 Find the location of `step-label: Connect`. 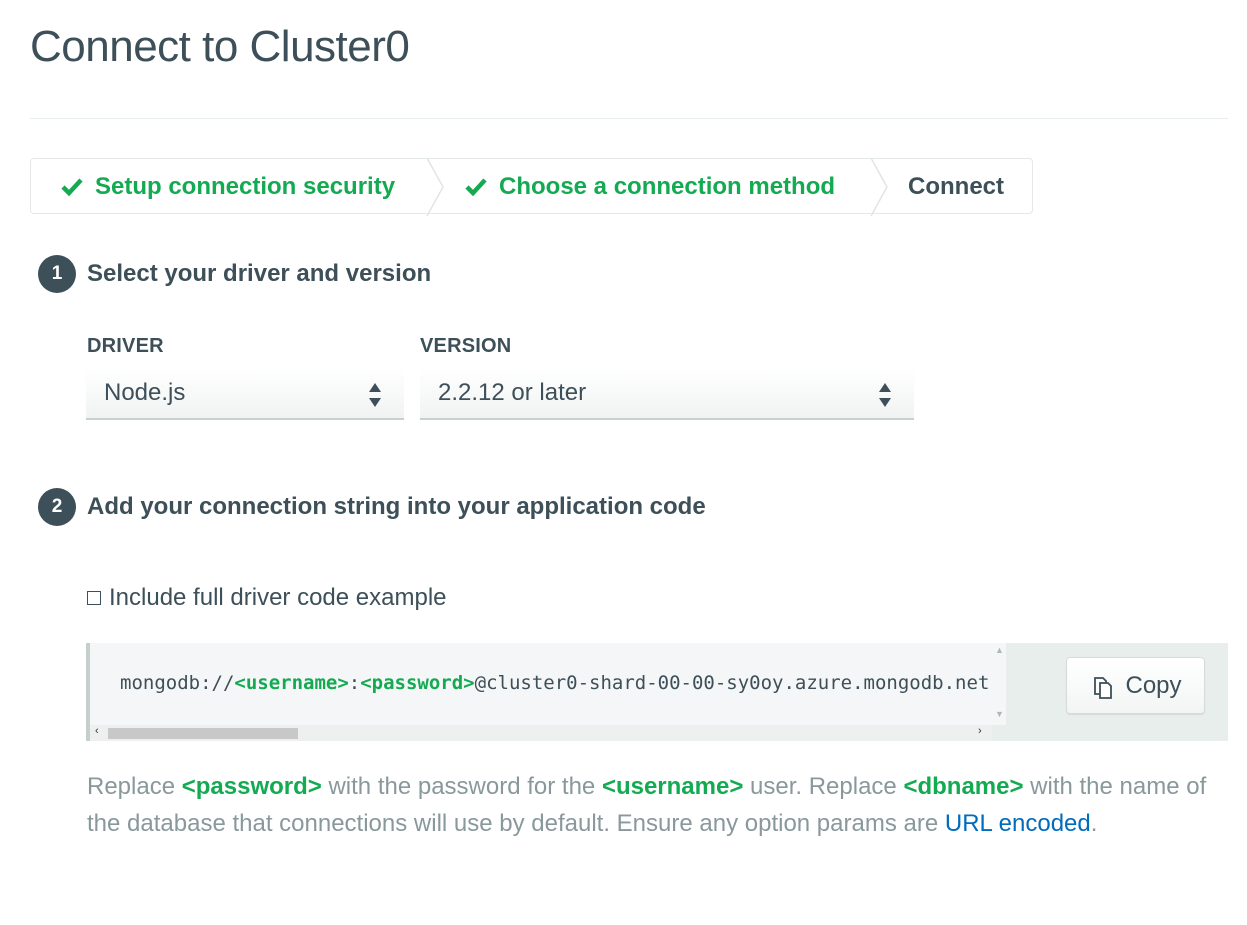

step-label: Connect is located at coordinates (956, 186).